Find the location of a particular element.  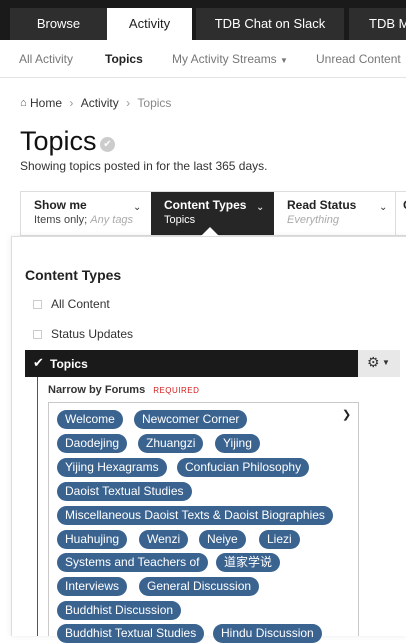

narrow-by-forums-label: Narrow by Forums REQUIRED is located at coordinates (123, 390).